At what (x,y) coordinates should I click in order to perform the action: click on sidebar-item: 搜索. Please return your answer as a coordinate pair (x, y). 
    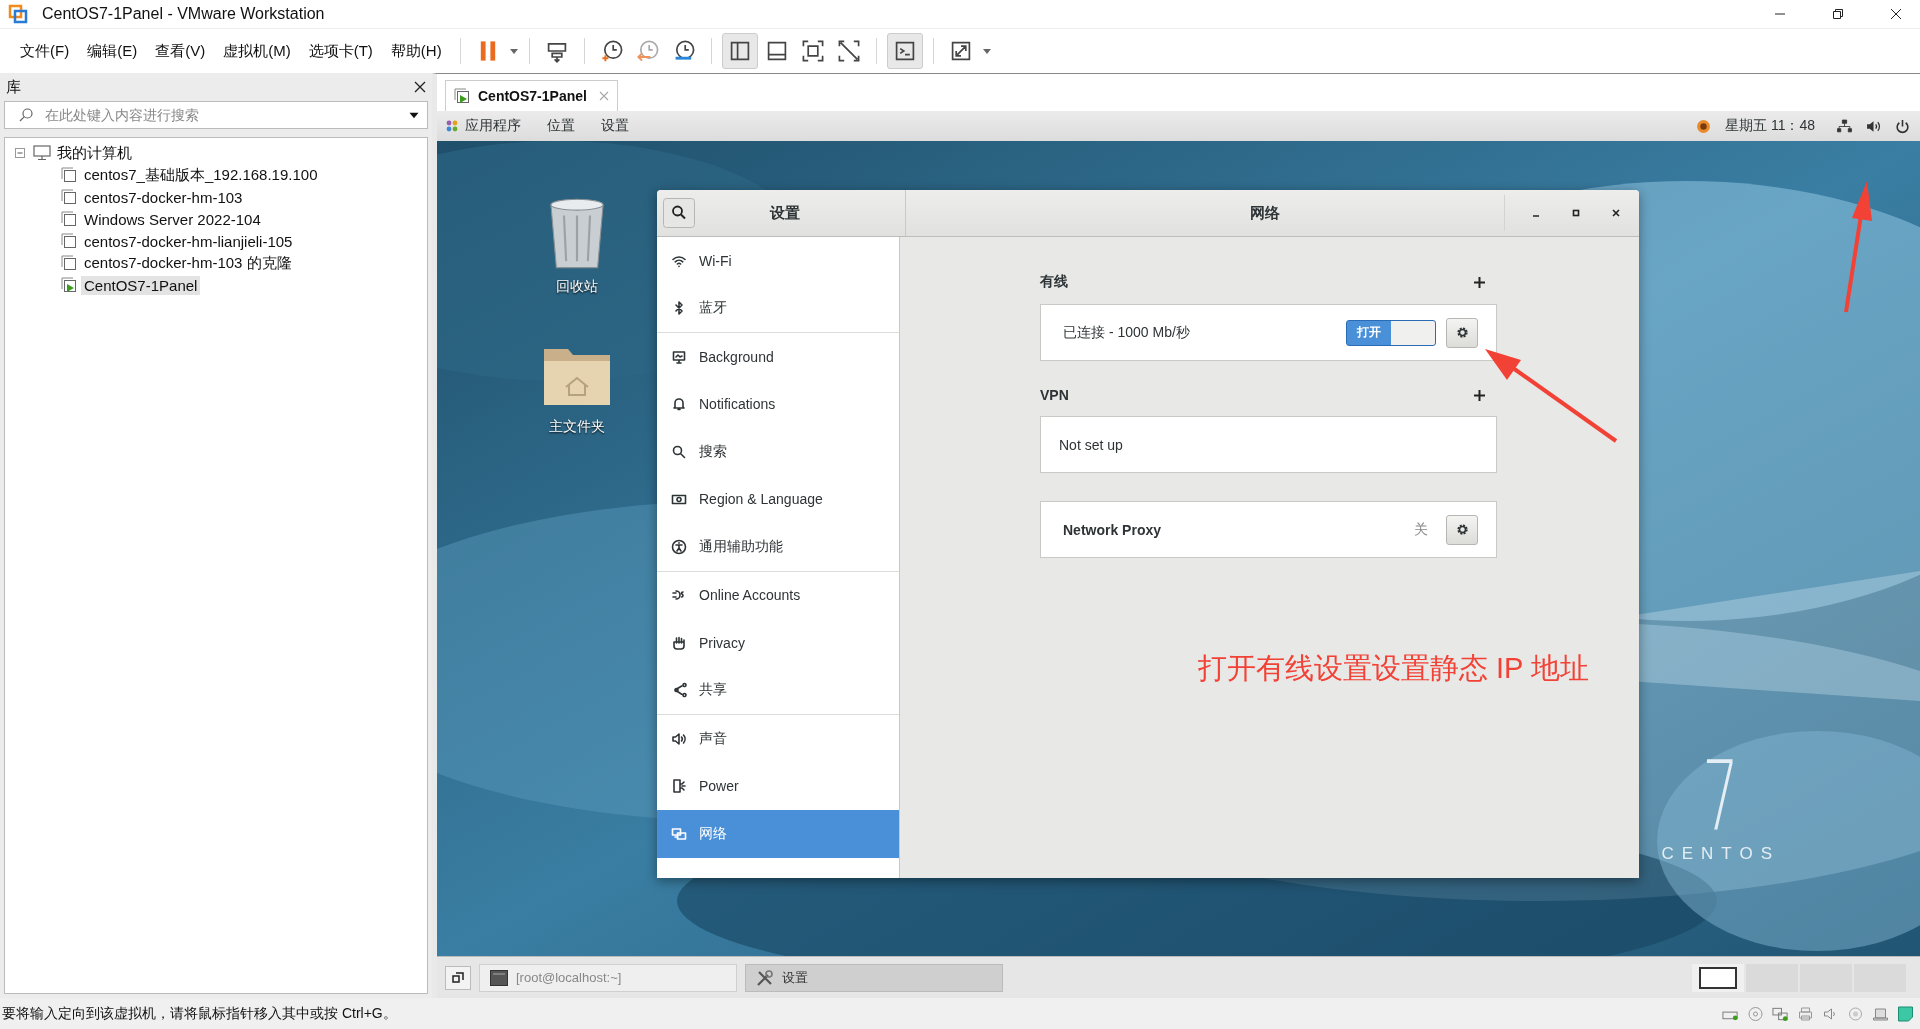
    Looking at the image, I should click on (778, 452).